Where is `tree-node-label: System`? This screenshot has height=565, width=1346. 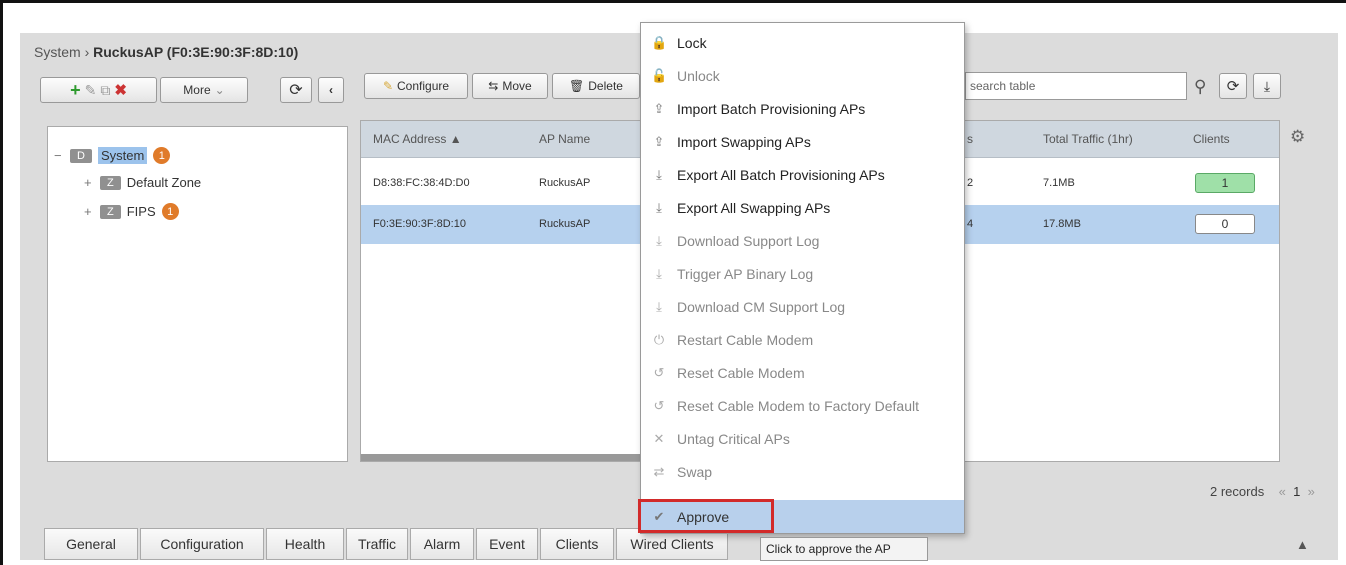 tree-node-label: System is located at coordinates (122, 155).